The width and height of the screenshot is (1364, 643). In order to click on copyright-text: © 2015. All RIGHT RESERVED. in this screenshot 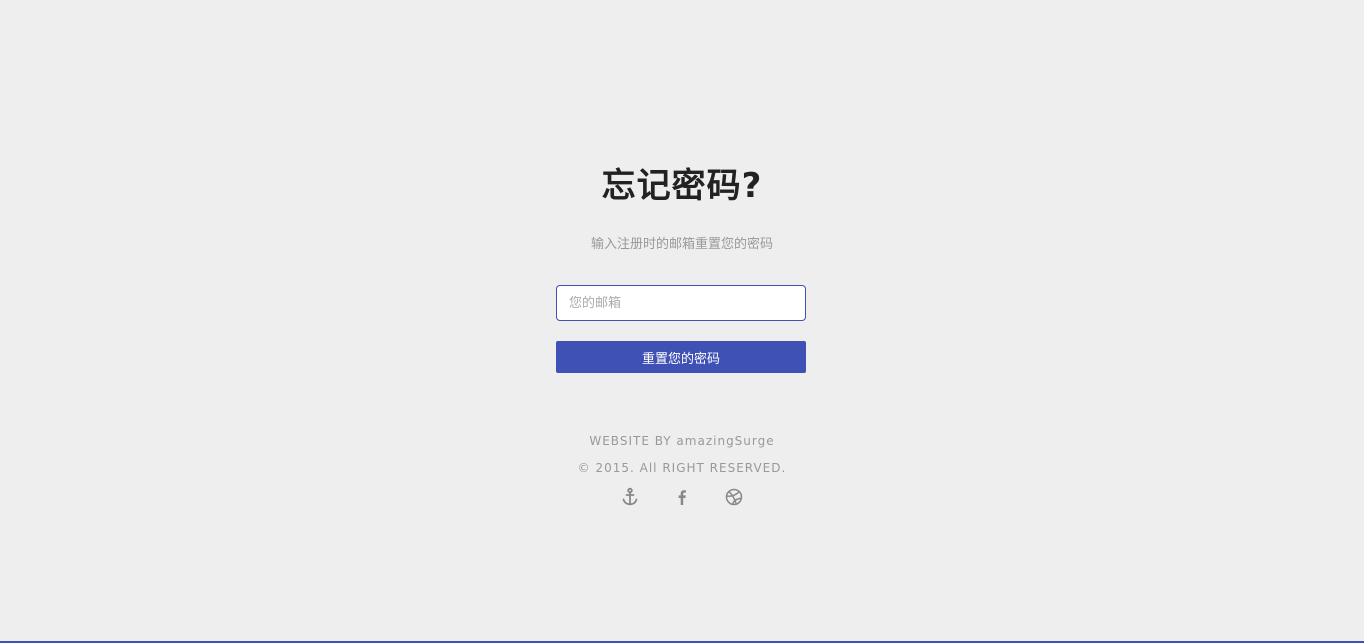, I will do `click(682, 468)`.